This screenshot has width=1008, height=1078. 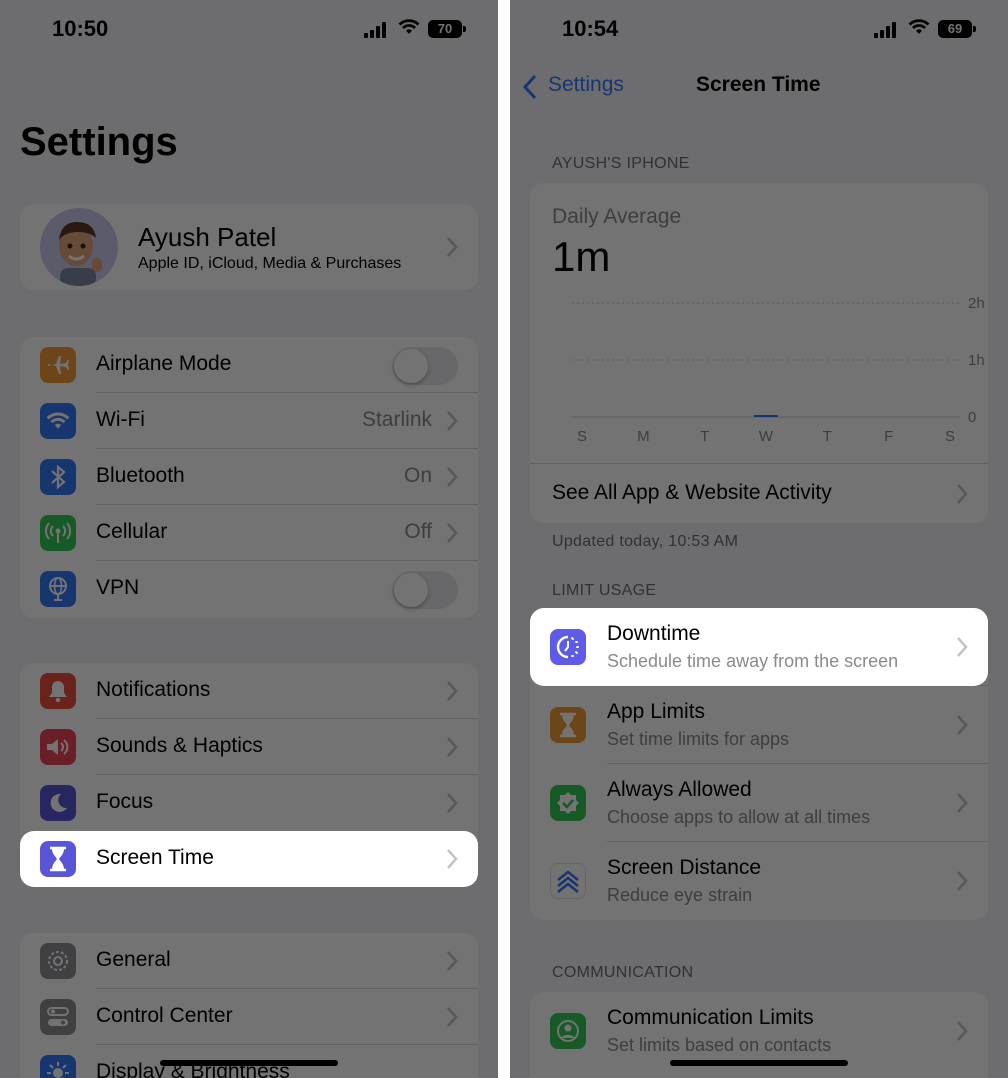 What do you see at coordinates (249, 30) in the screenshot?
I see `status-bar: 10:50 70` at bounding box center [249, 30].